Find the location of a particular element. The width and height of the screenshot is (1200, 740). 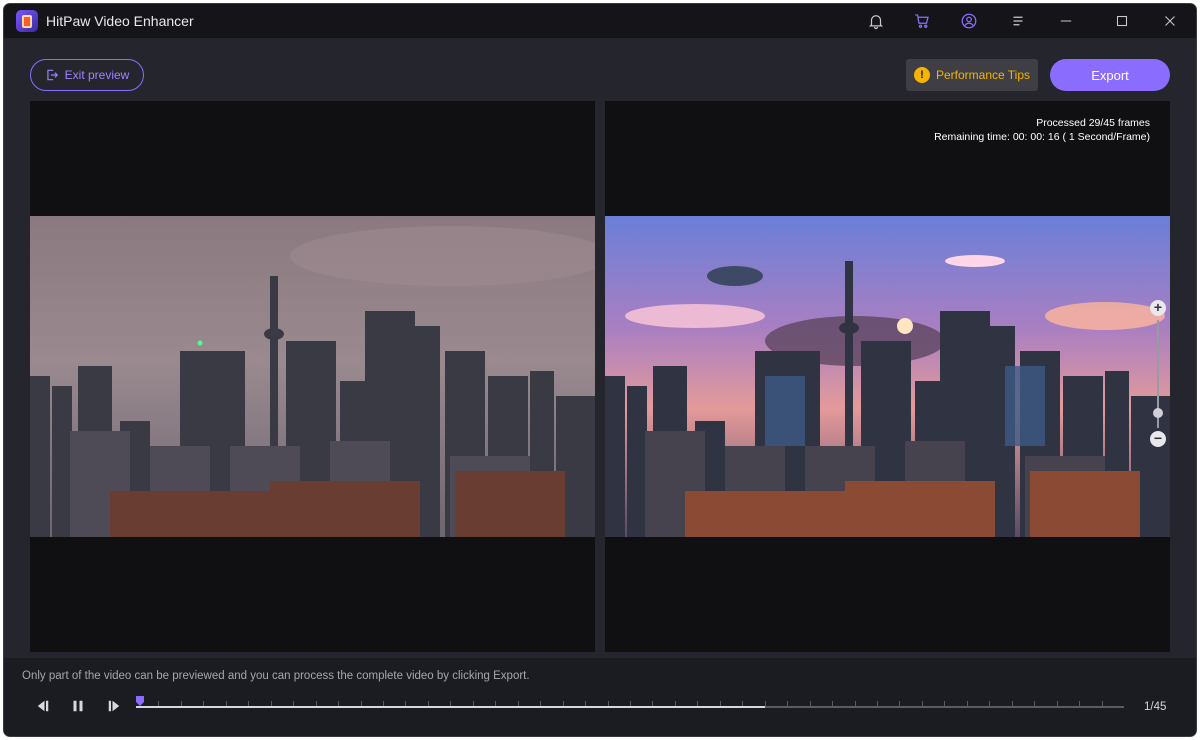

frame-counter: 1/45 is located at coordinates (1155, 707).